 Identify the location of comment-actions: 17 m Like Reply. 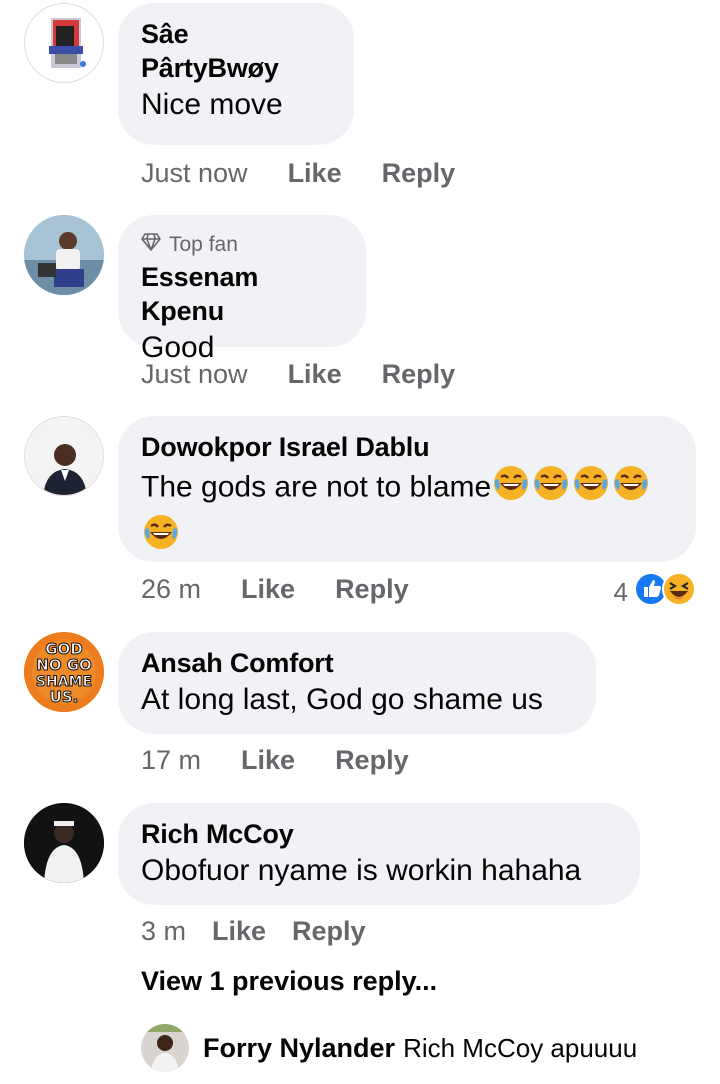
(275, 760).